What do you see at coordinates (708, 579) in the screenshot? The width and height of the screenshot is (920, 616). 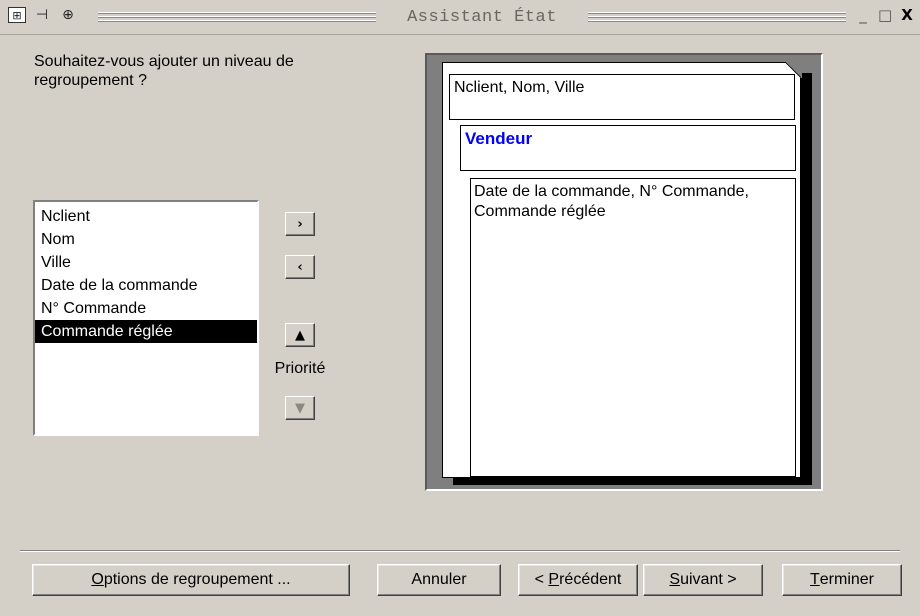 I see `next-label: uivant >` at bounding box center [708, 579].